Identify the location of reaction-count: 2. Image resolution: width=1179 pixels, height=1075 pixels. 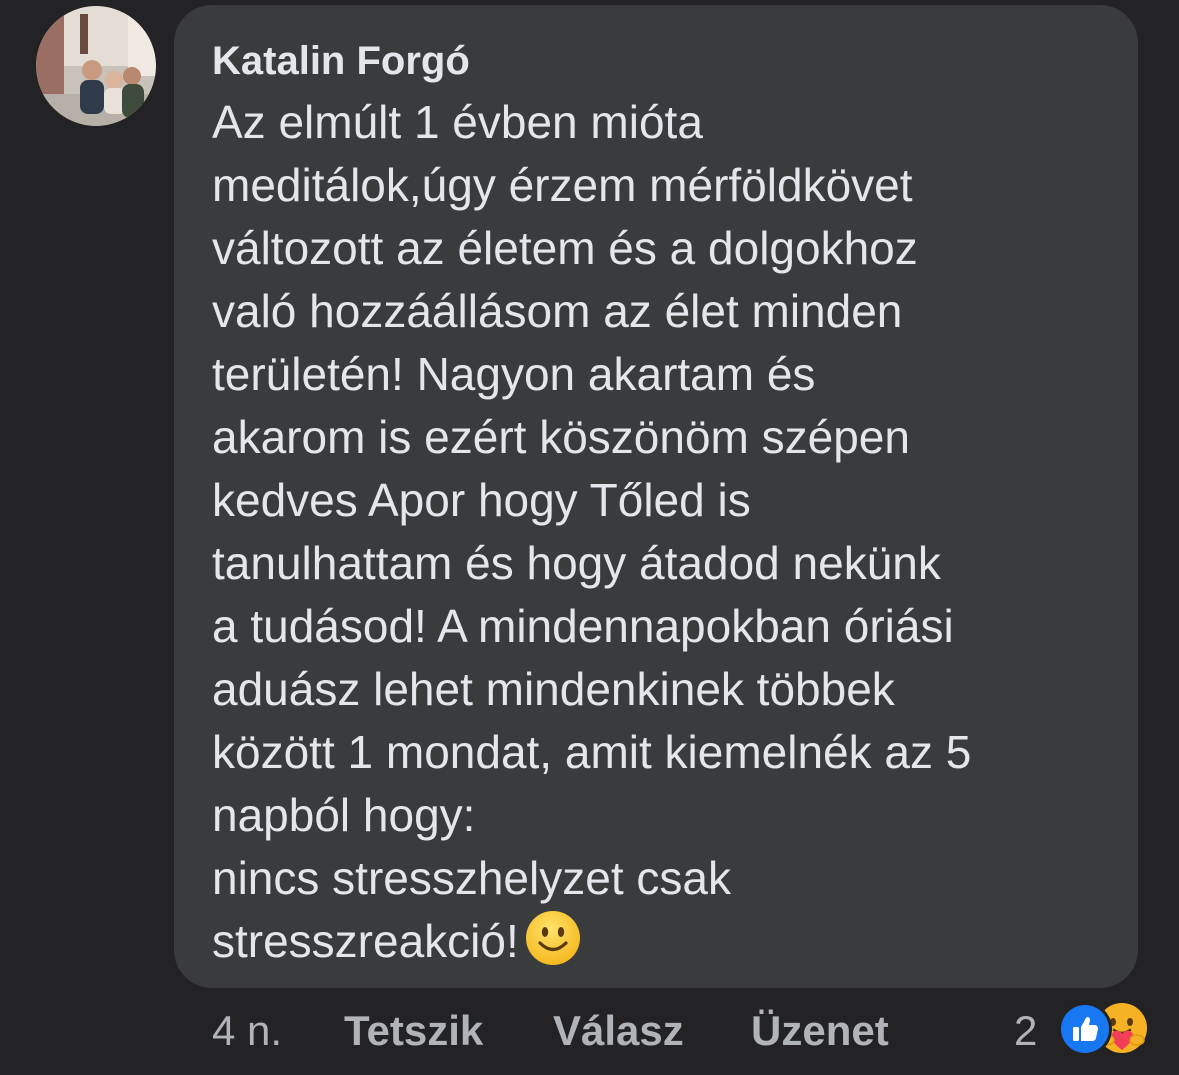
(1026, 1030).